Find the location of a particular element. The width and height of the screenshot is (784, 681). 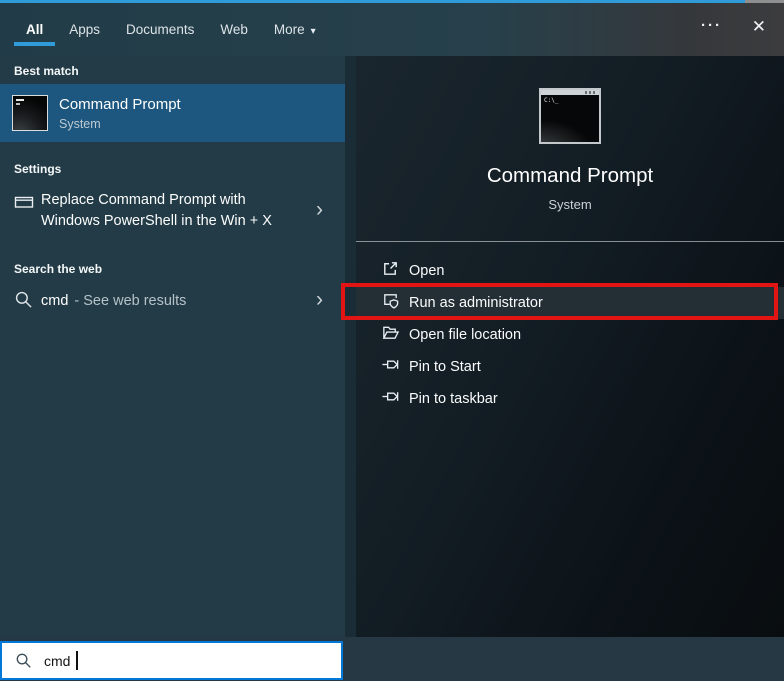

tab-apps-label: Apps is located at coordinates (85, 29).